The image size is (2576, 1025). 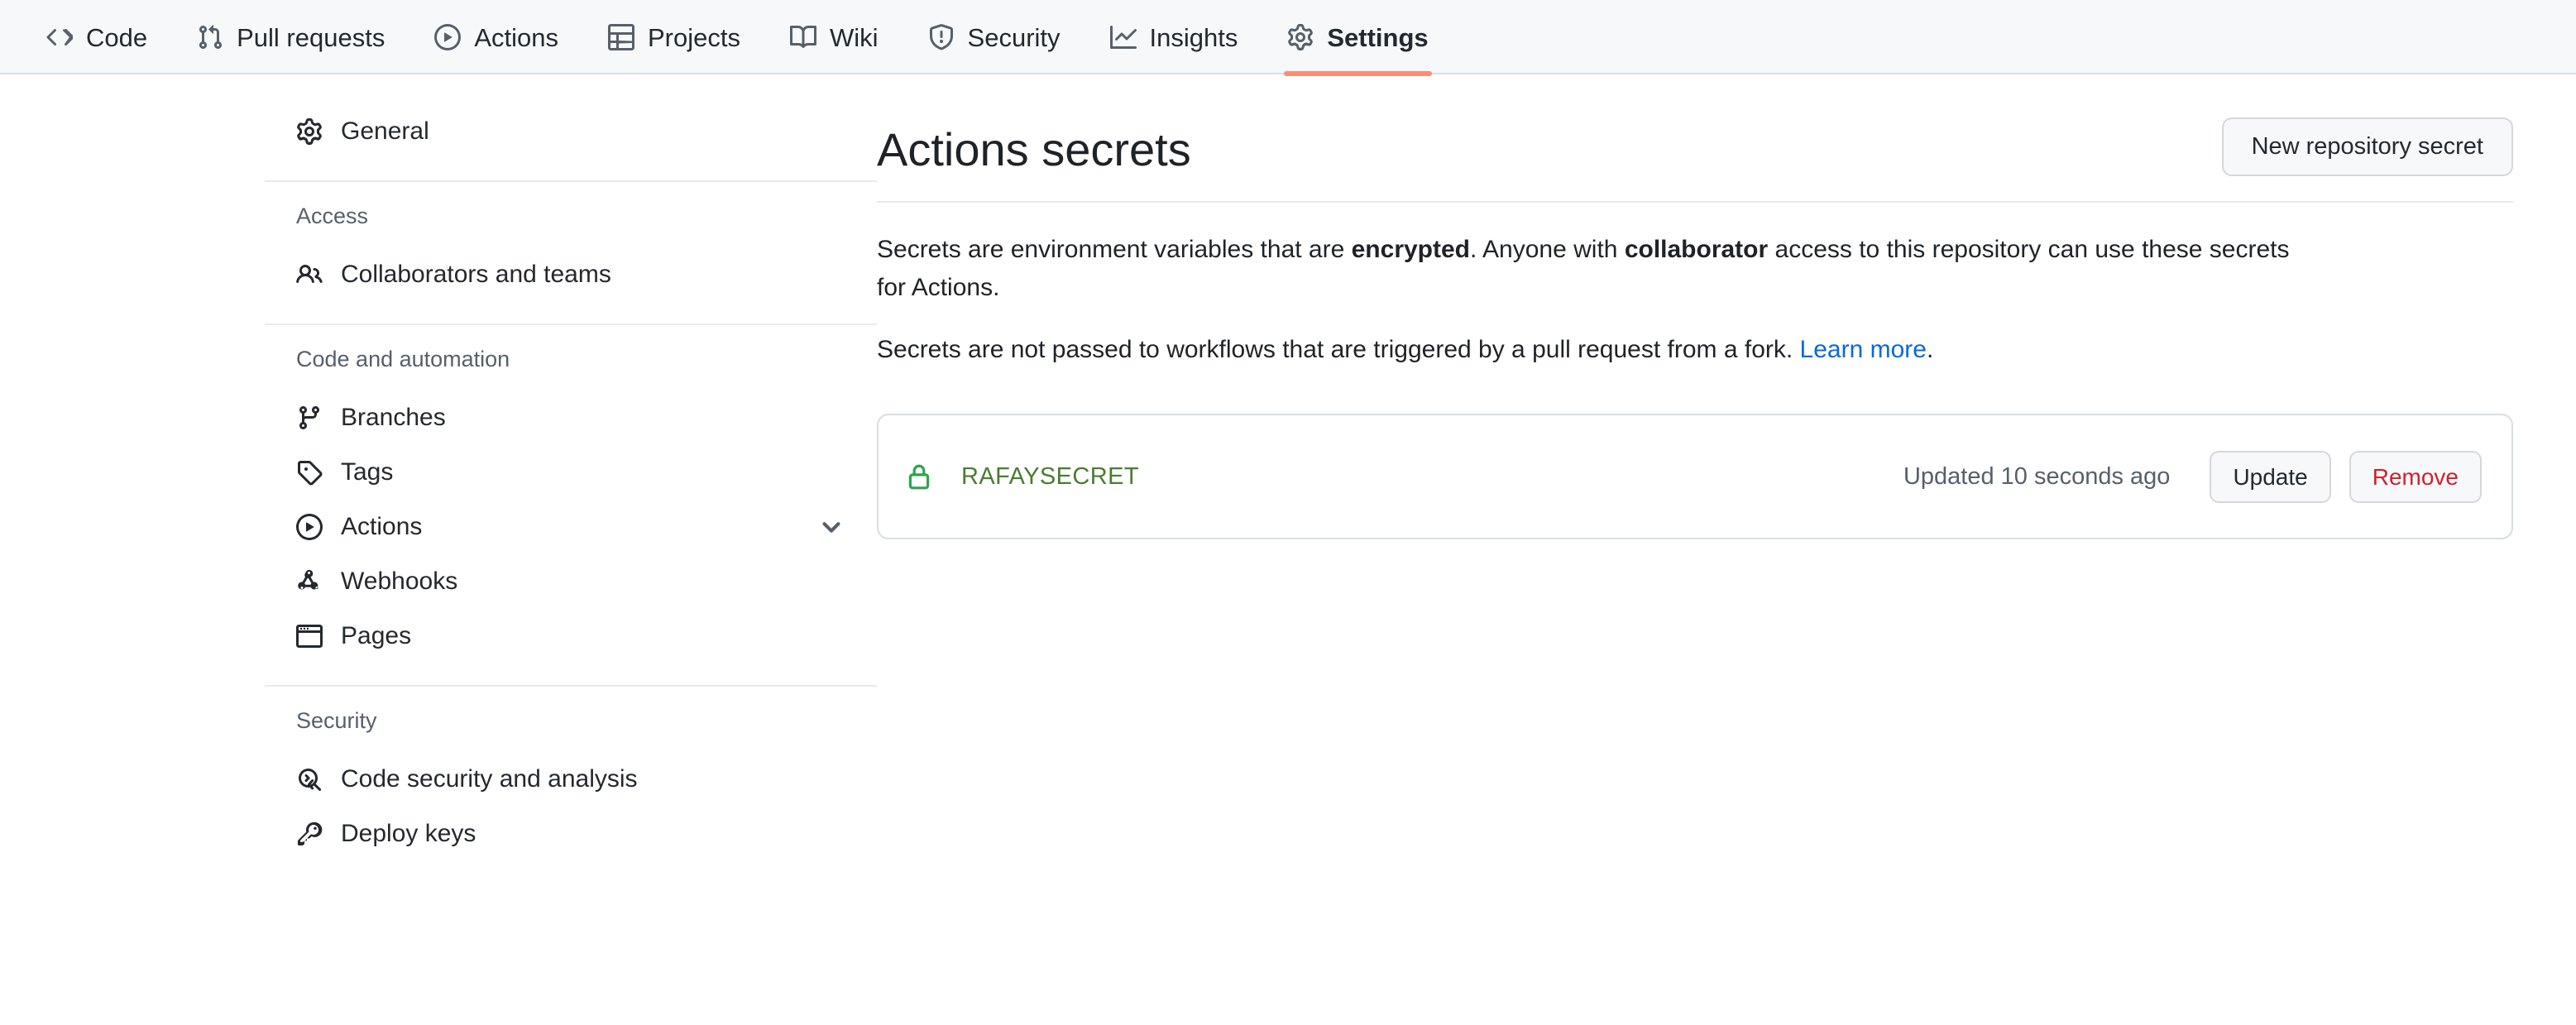 What do you see at coordinates (621, 37) in the screenshot?
I see `table-icon` at bounding box center [621, 37].